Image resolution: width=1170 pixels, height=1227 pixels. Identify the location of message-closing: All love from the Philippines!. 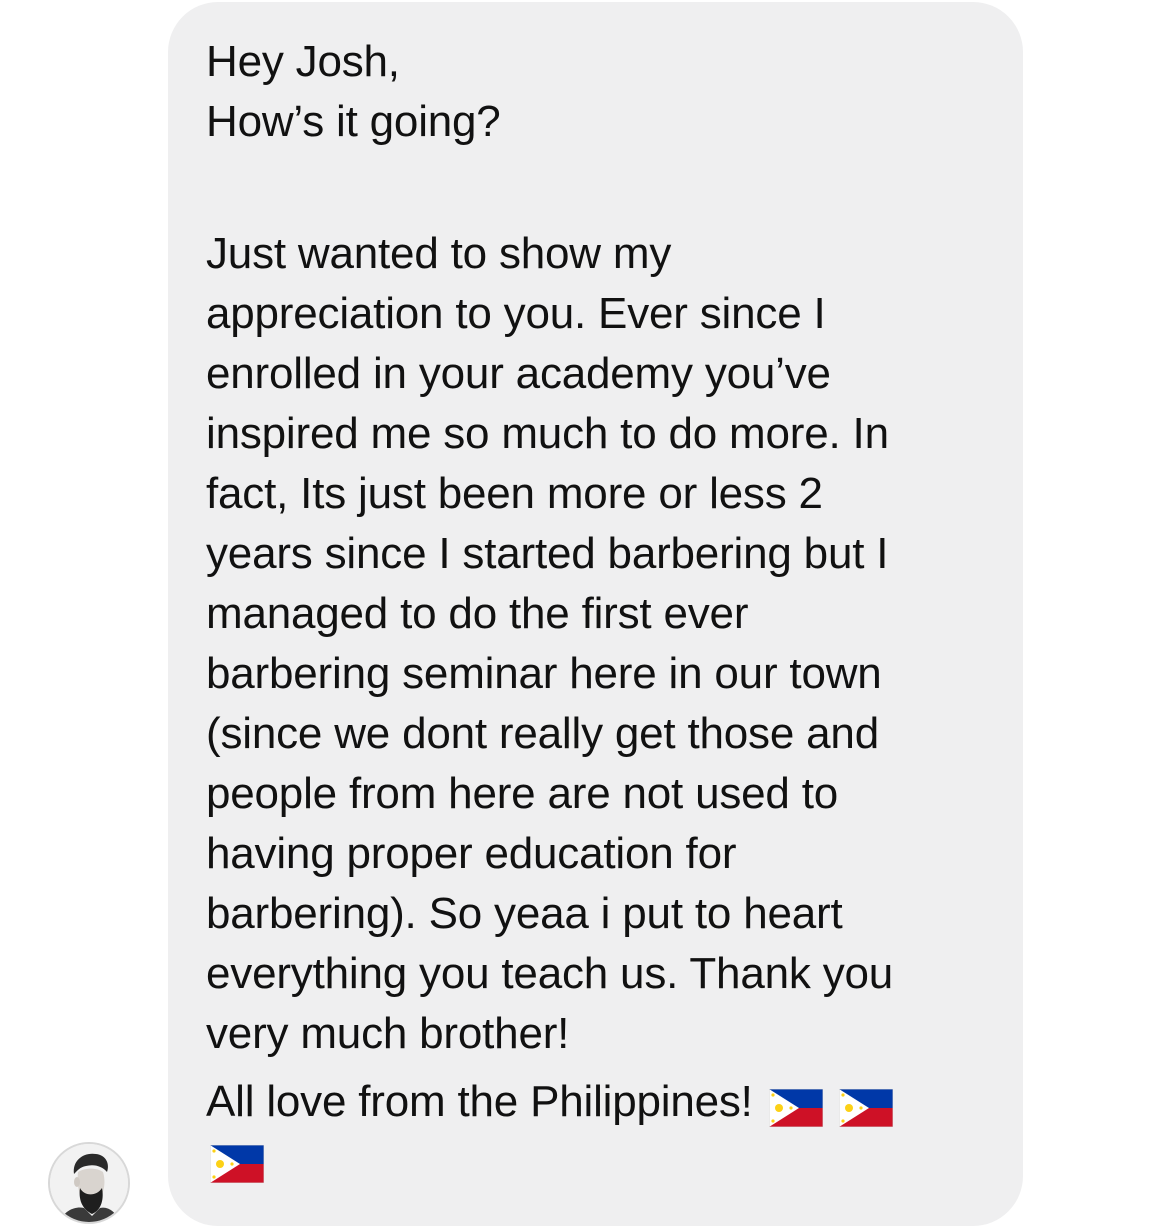
(479, 1101).